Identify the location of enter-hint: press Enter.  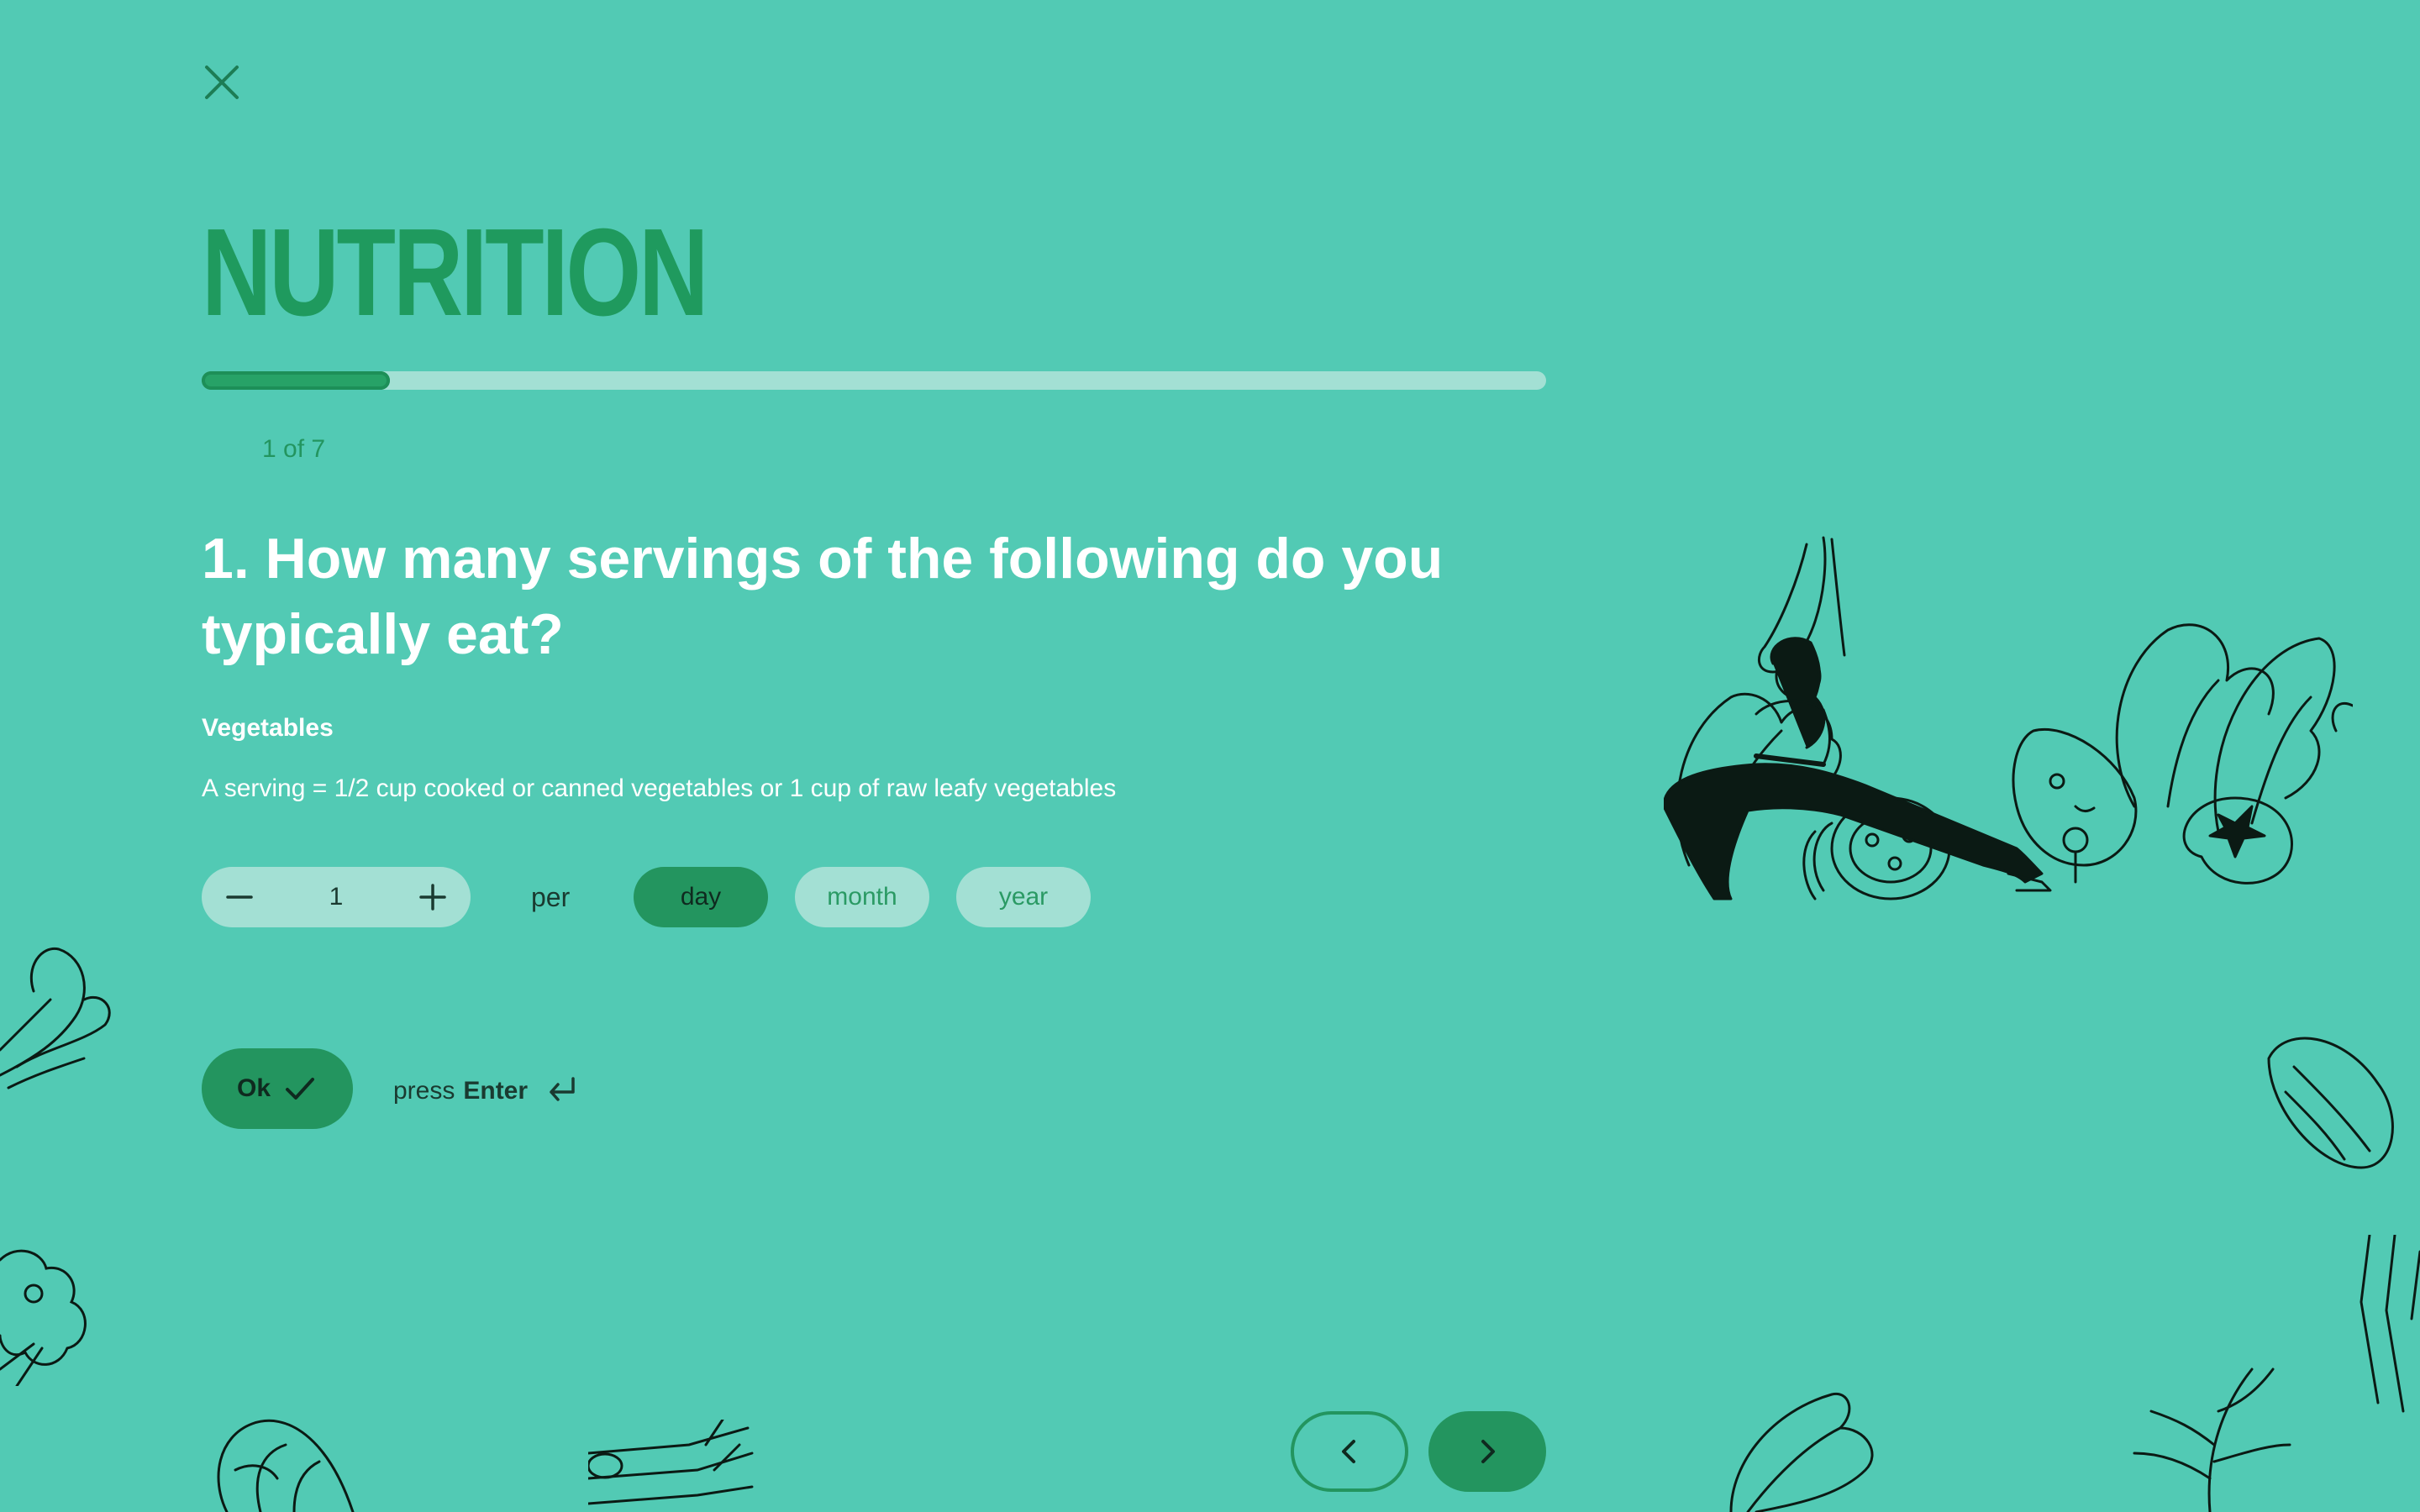
(486, 1091).